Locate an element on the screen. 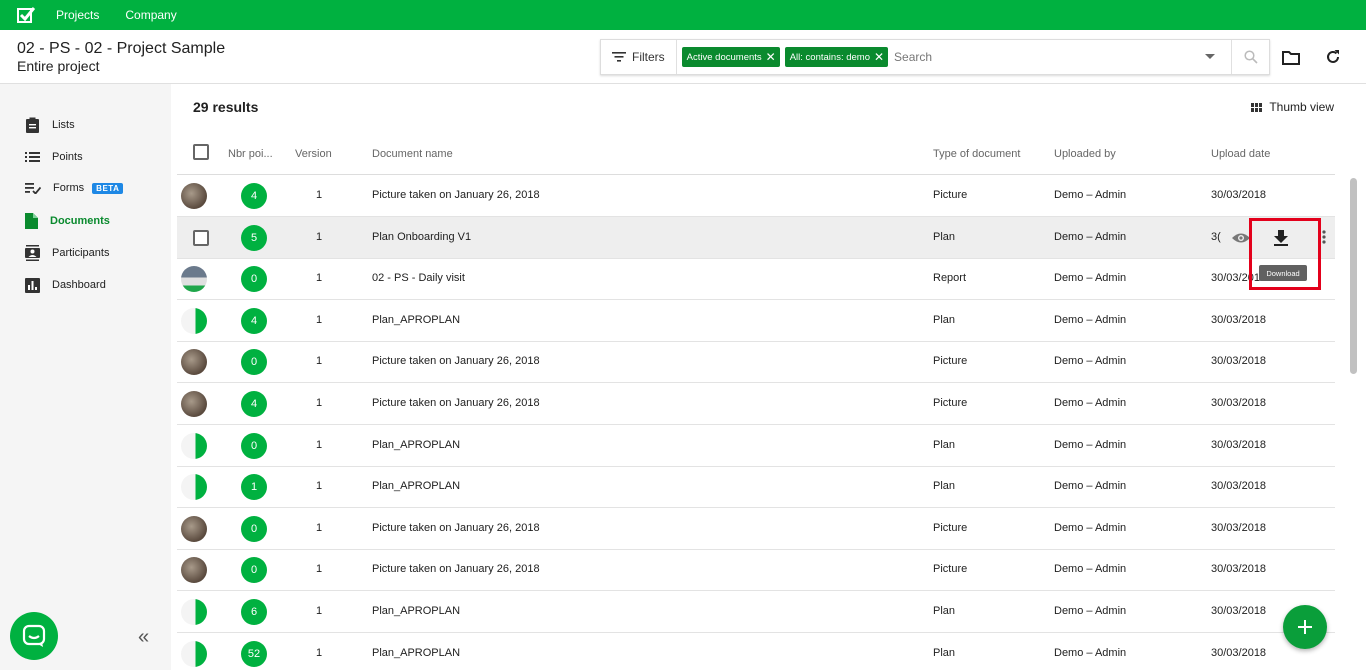 This screenshot has width=1366, height=670. nav-projects: Projects is located at coordinates (77, 15).